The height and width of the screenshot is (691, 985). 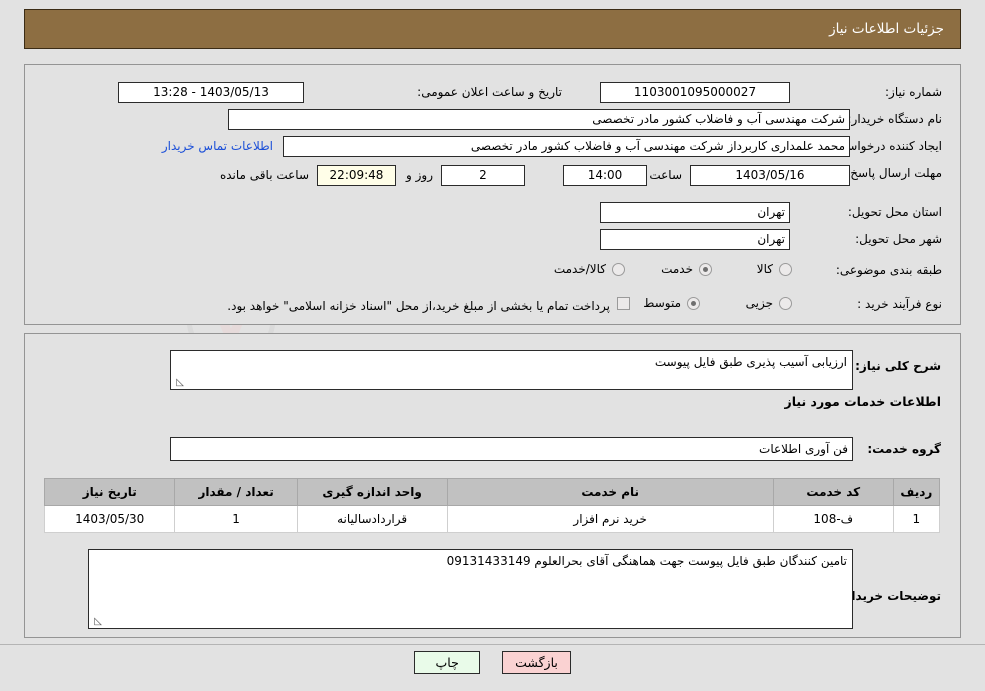 What do you see at coordinates (916, 492) in the screenshot?
I see `column-header-radif: ردیف` at bounding box center [916, 492].